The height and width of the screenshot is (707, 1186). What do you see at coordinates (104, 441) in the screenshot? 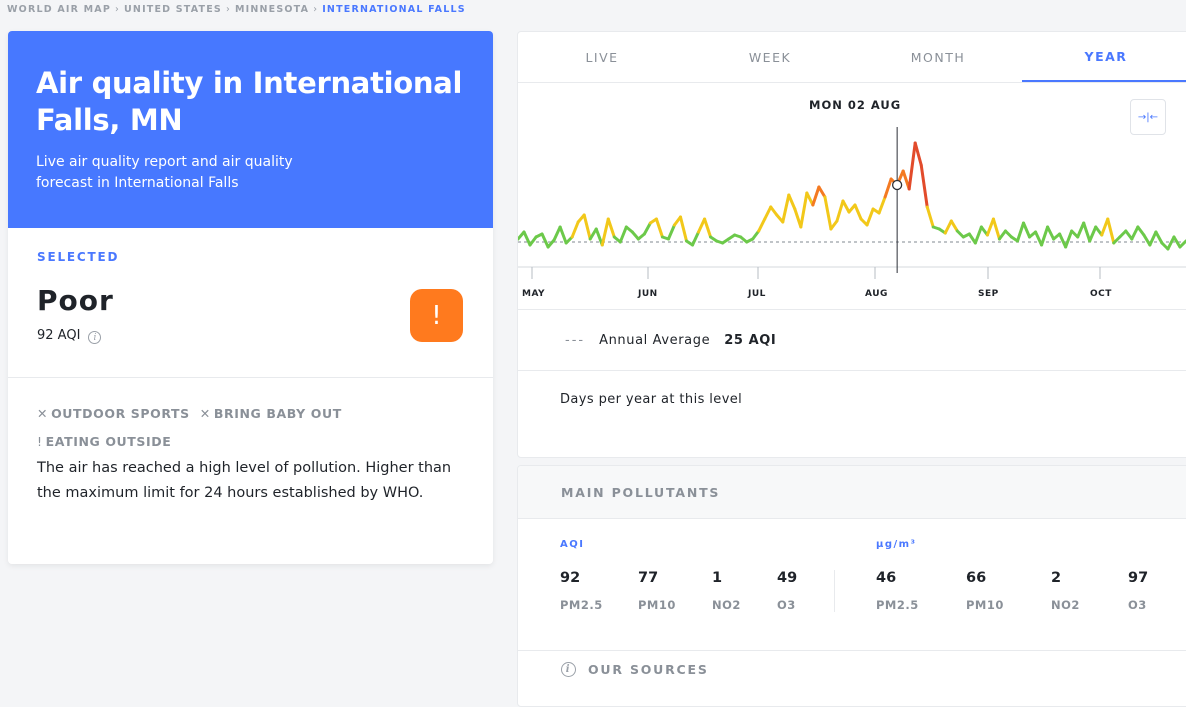
I see `recommendation-eating-outside: ! EATING OUTSIDE` at bounding box center [104, 441].